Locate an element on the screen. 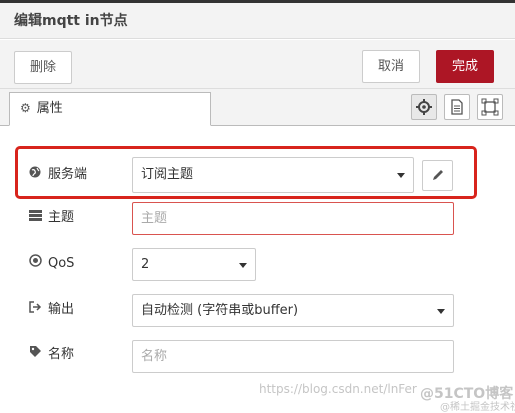 Image resolution: width=515 pixels, height=413 pixels. dialog-title: 编辑mqtt in节点 is located at coordinates (257, 21).